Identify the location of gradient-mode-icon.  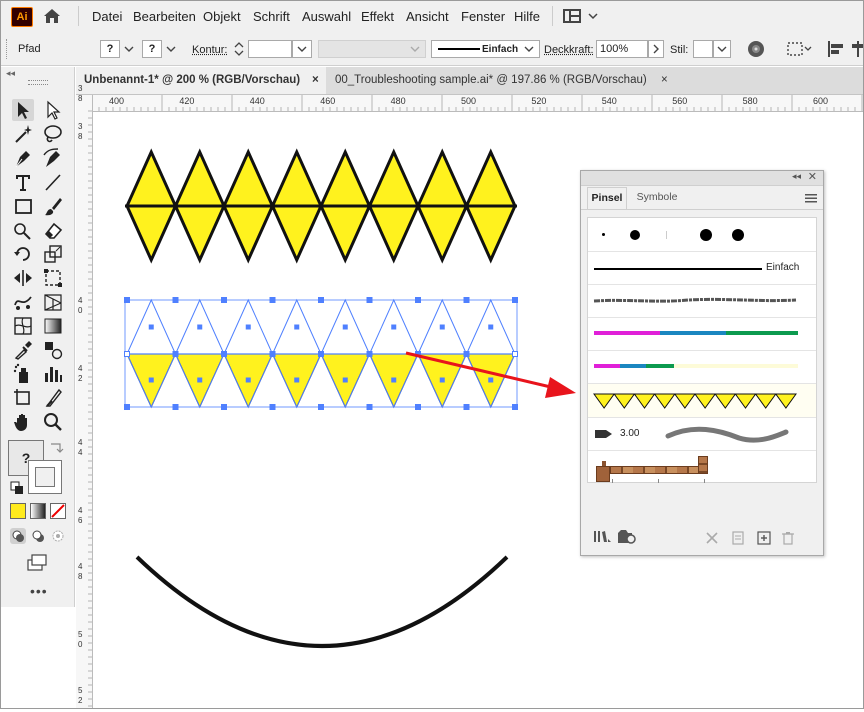
(38, 511).